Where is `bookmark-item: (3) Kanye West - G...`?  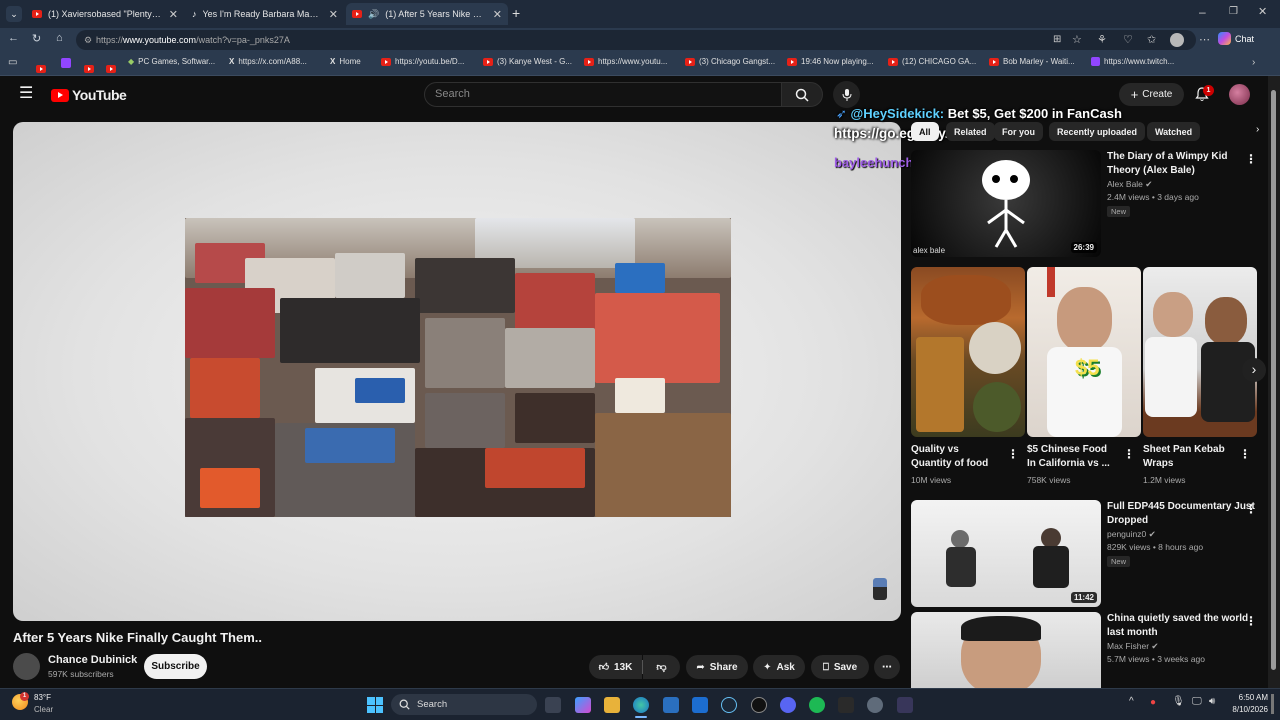 bookmark-item: (3) Kanye West - G... is located at coordinates (527, 61).